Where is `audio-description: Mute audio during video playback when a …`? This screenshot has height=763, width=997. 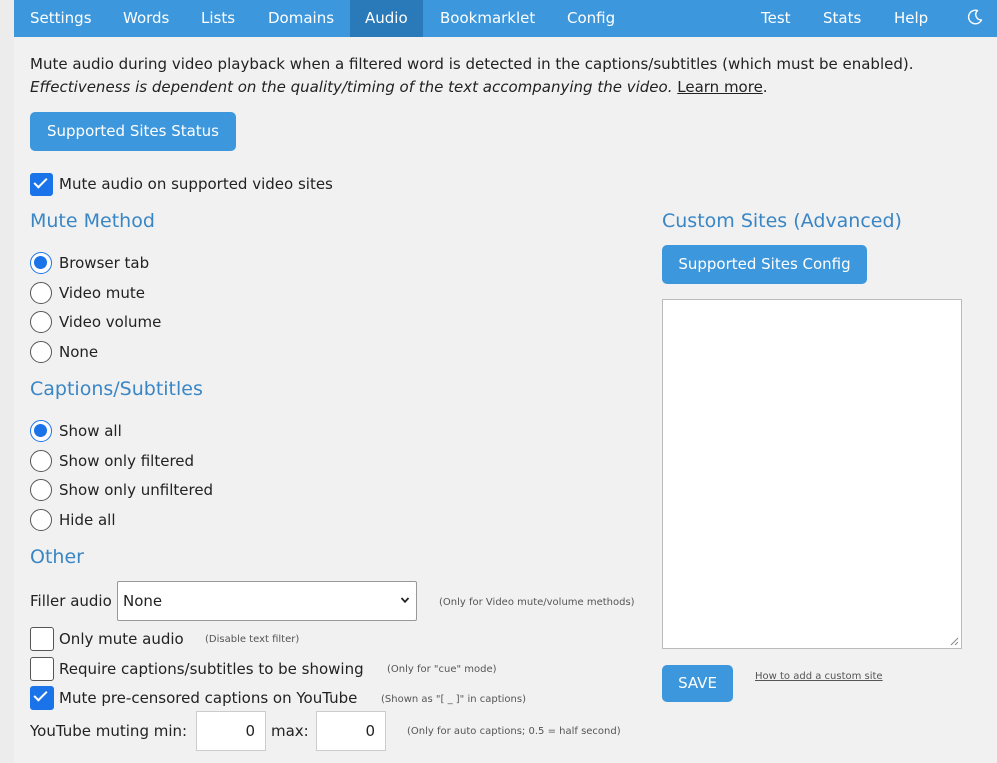 audio-description: Mute audio during video playback when a … is located at coordinates (505, 76).